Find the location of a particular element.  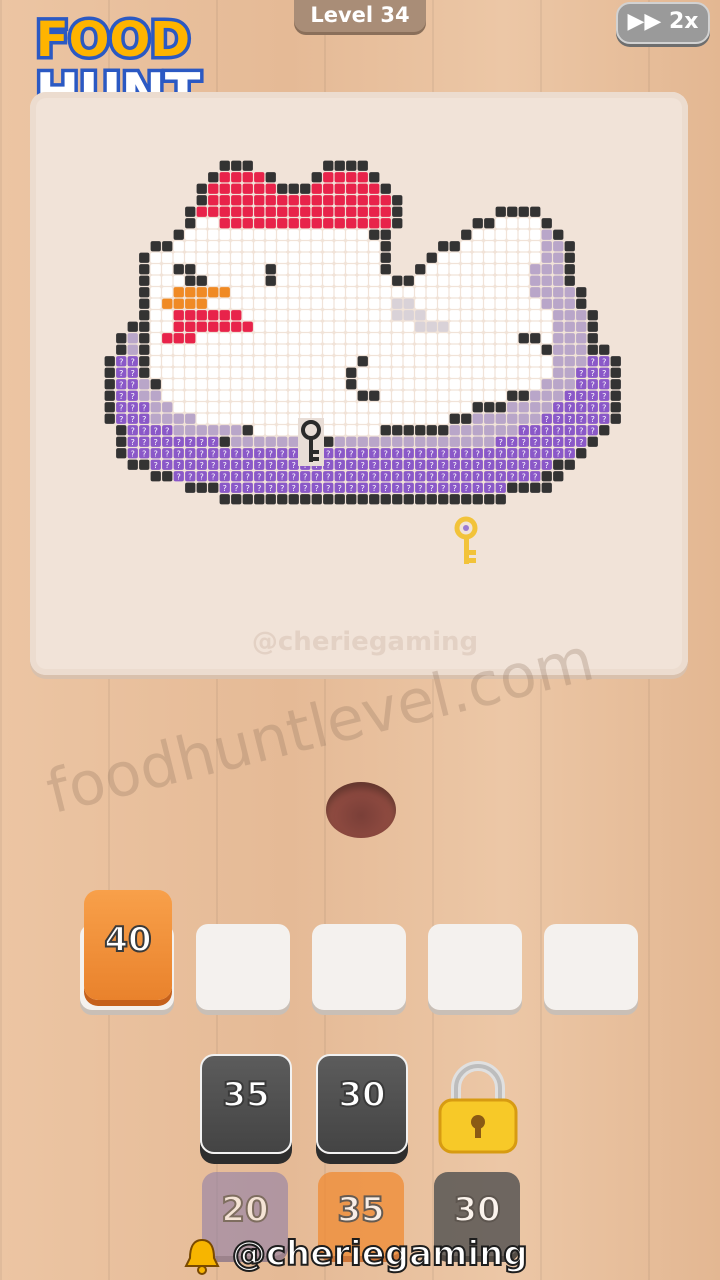

drop-hole is located at coordinates (361, 810).